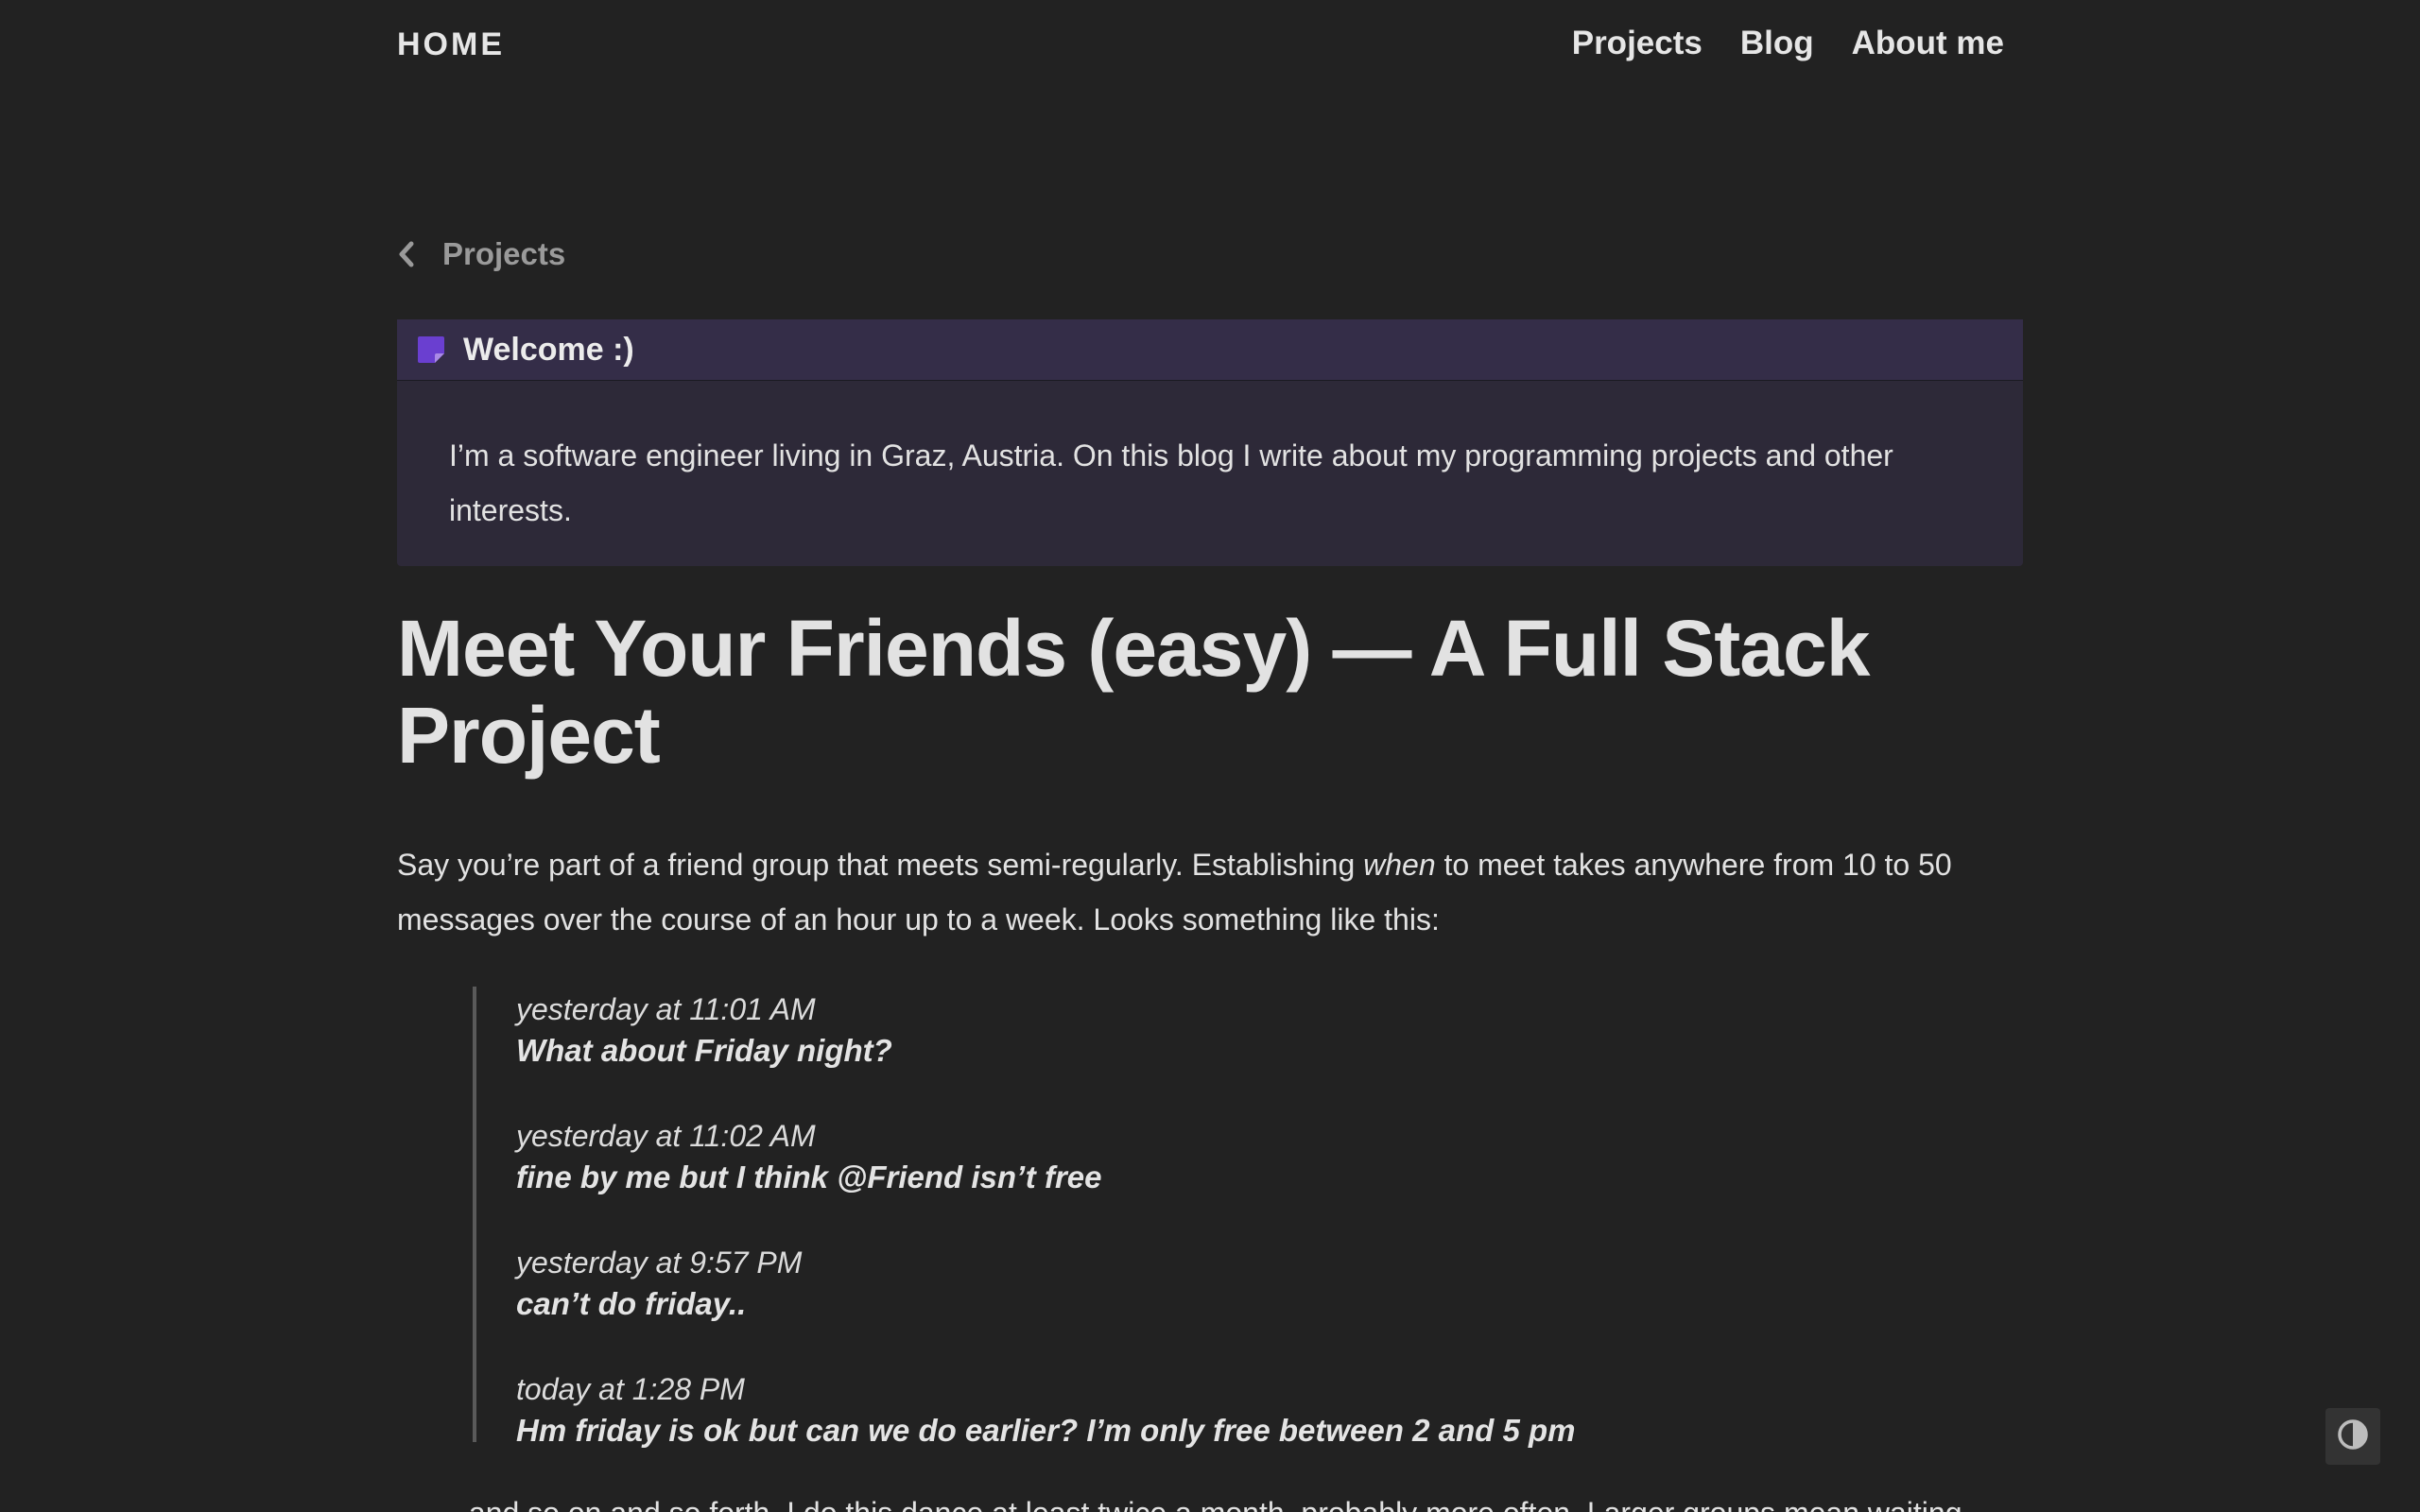 The image size is (2420, 1512). What do you see at coordinates (504, 254) in the screenshot?
I see `breadcrumb-projects-link: Projects` at bounding box center [504, 254].